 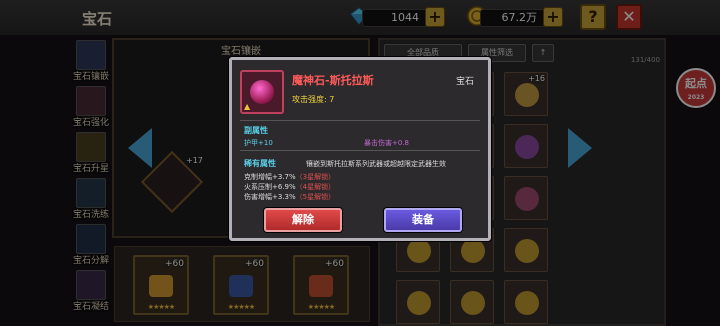 I want to click on rare-stat-3-value: 伤害增幅+3.3%, so click(x=270, y=197).